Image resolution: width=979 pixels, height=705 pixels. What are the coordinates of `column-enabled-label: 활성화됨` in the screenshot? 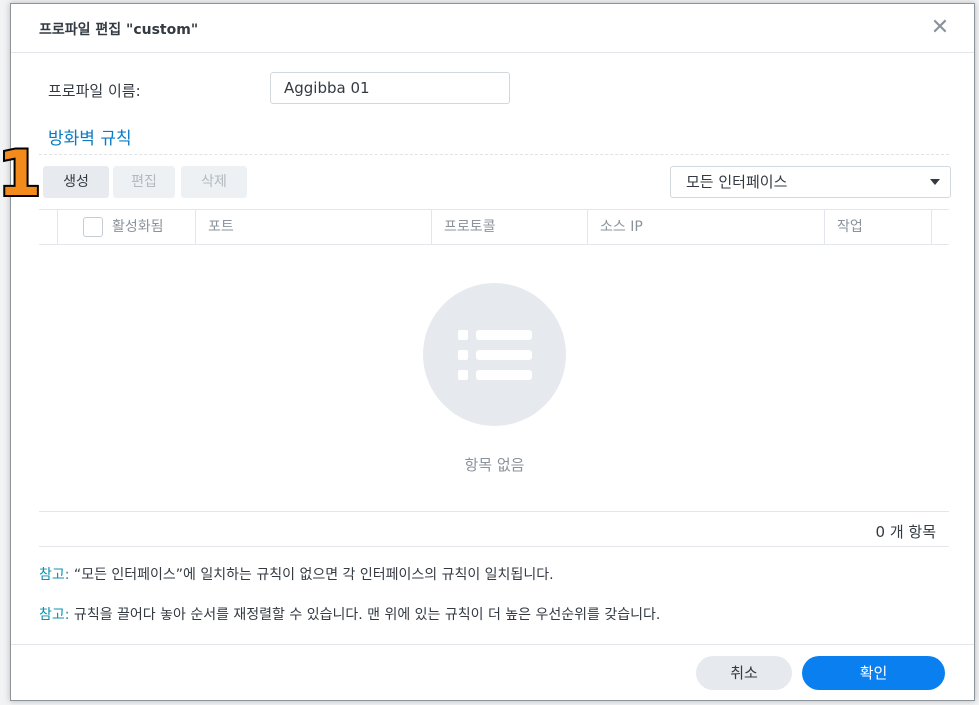 It's located at (138, 227).